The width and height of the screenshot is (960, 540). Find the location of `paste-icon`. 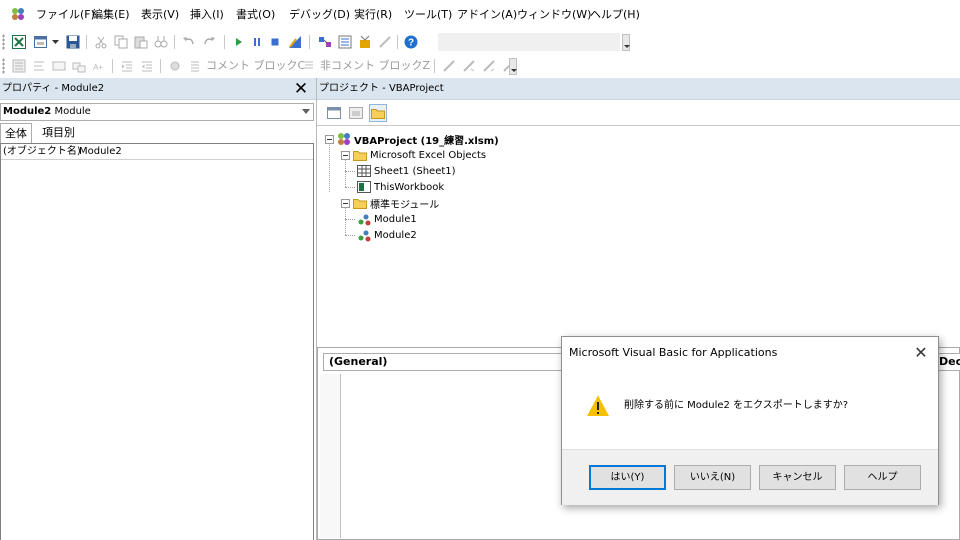

paste-icon is located at coordinates (141, 42).